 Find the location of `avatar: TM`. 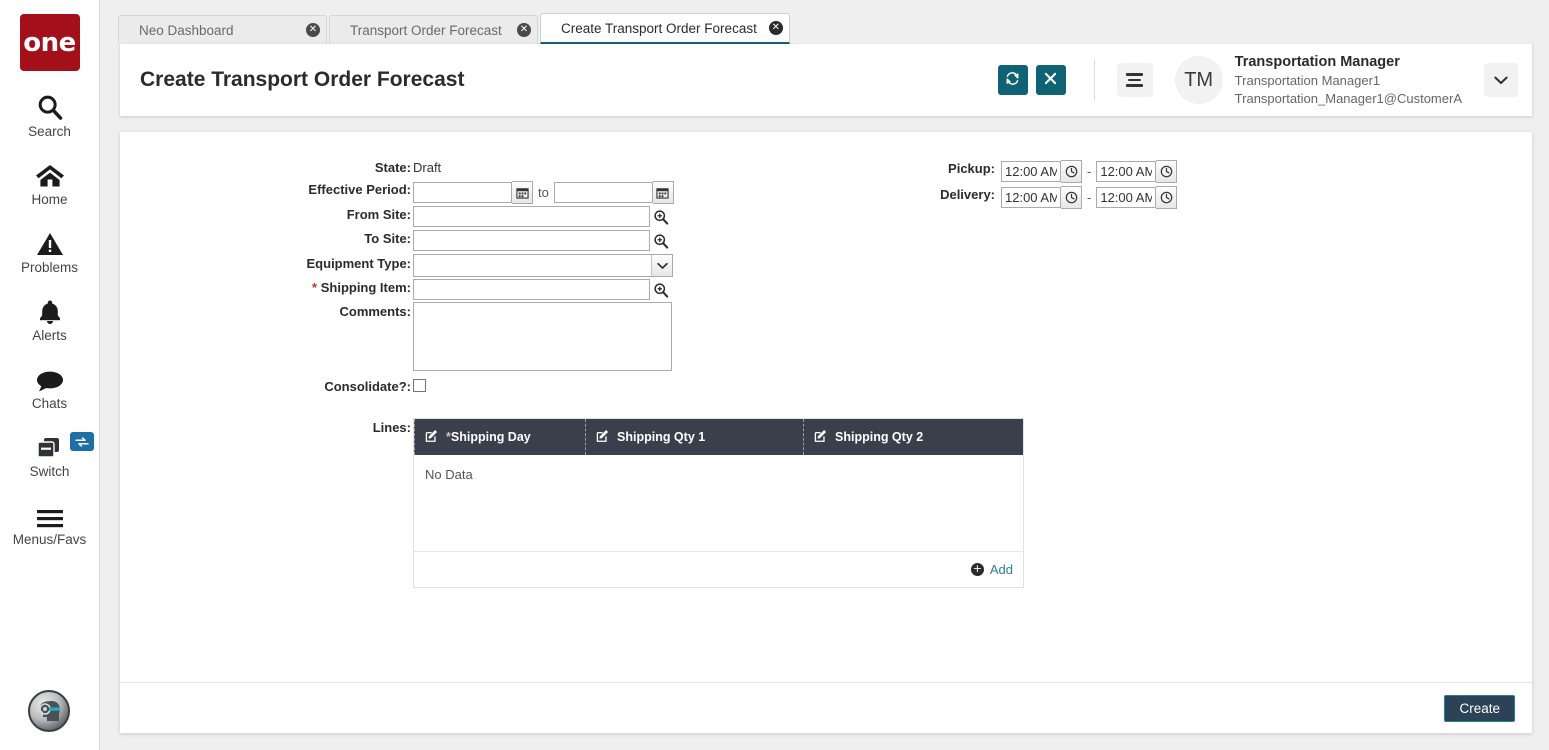

avatar: TM is located at coordinates (1198, 80).